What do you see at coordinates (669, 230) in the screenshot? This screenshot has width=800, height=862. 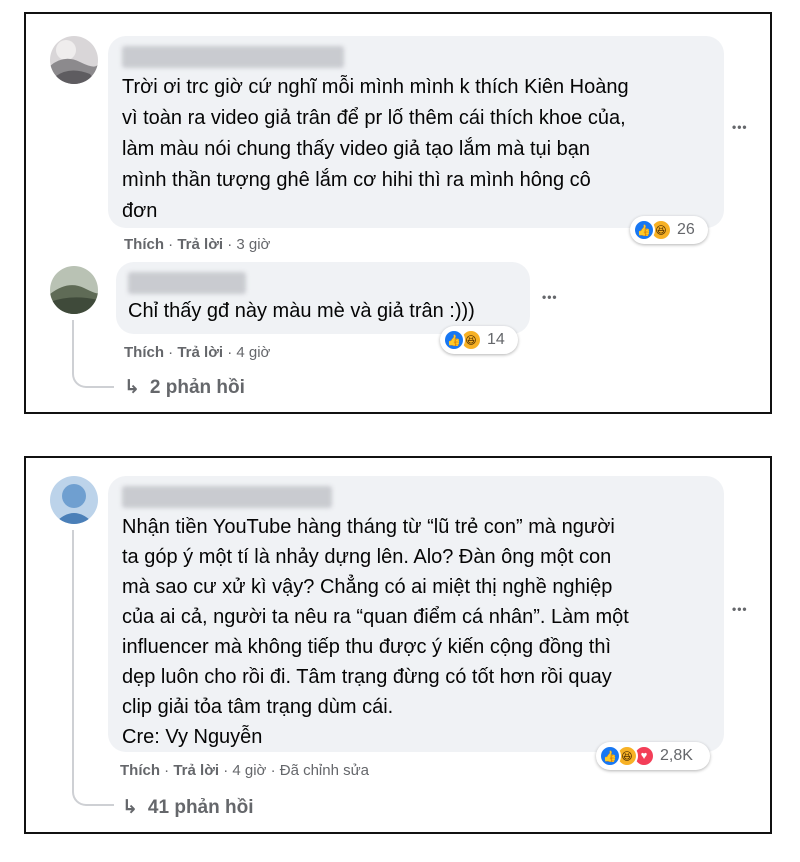 I see `reaction-summary: 👍 😆 26` at bounding box center [669, 230].